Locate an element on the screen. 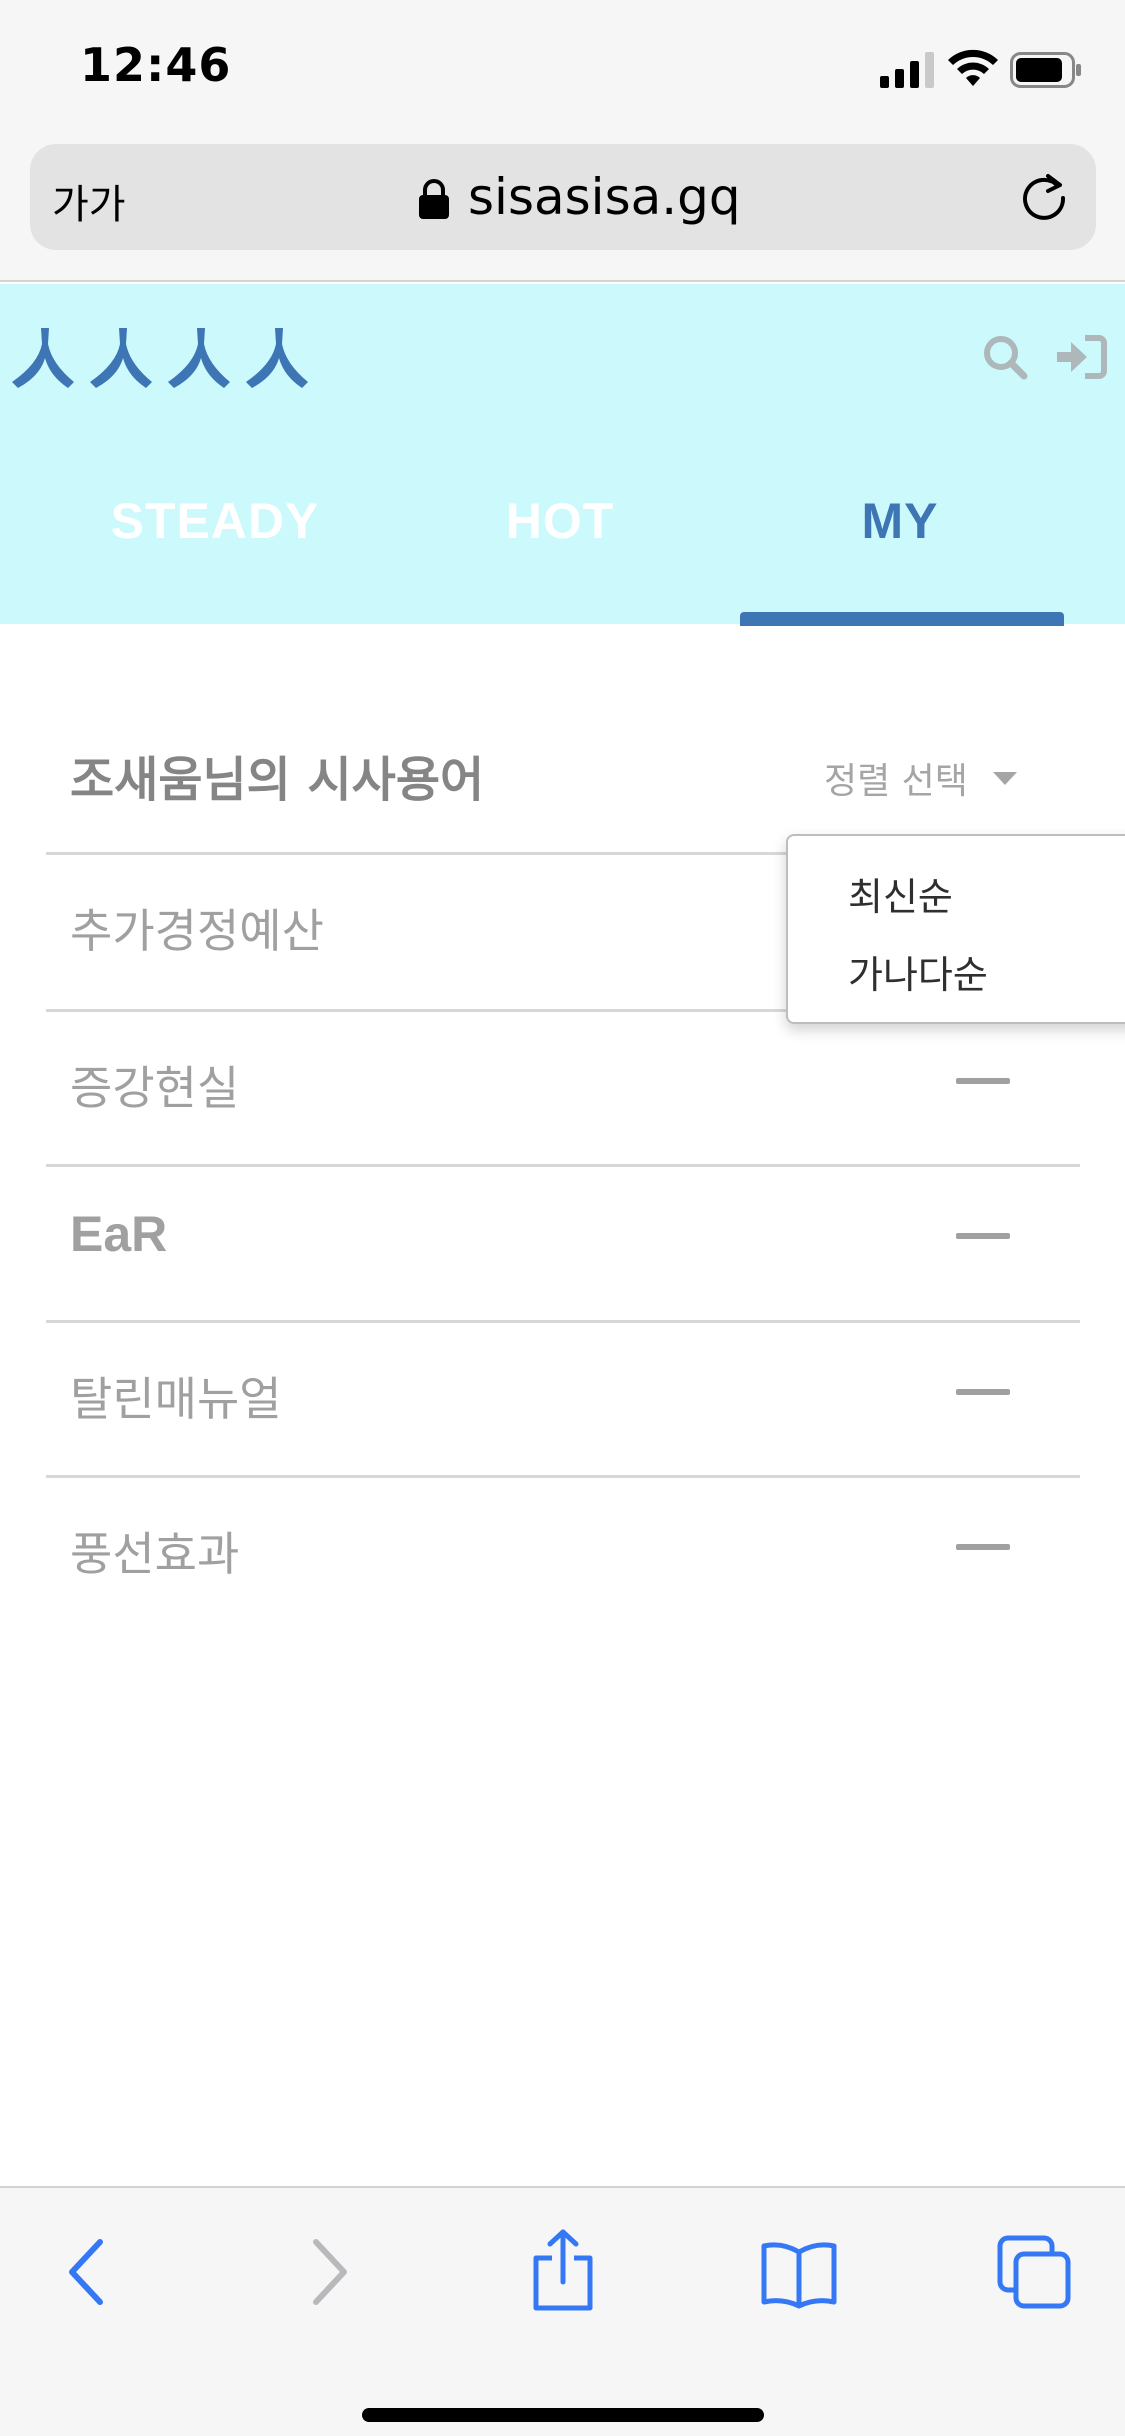  share-icon is located at coordinates (563, 2270).